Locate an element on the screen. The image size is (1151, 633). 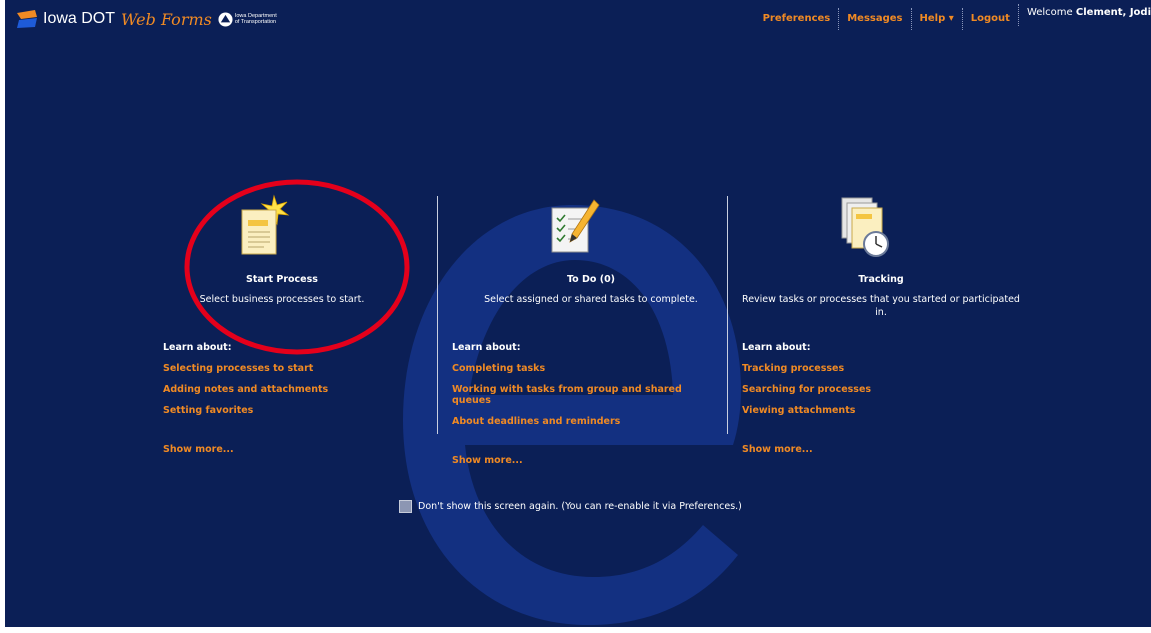
logo-text: Iowa DOT is located at coordinates (79, 18).